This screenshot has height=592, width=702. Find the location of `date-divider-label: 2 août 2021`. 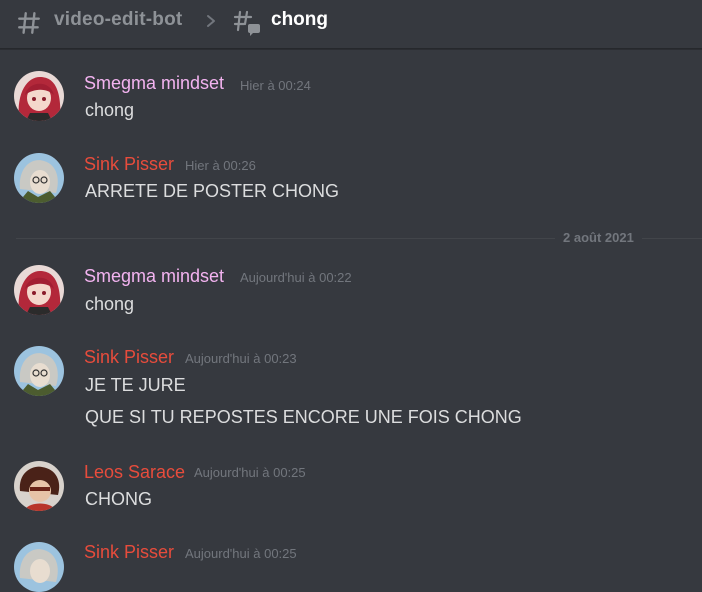

date-divider-label: 2 août 2021 is located at coordinates (598, 237).